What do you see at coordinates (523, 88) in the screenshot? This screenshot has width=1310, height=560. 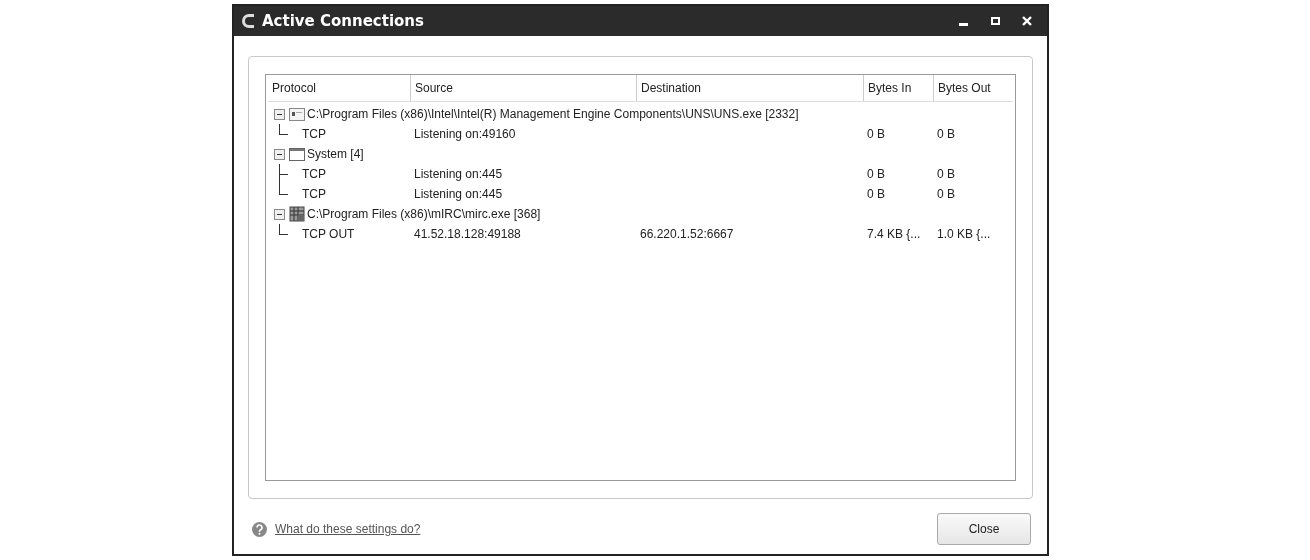 I see `column-header: Source` at bounding box center [523, 88].